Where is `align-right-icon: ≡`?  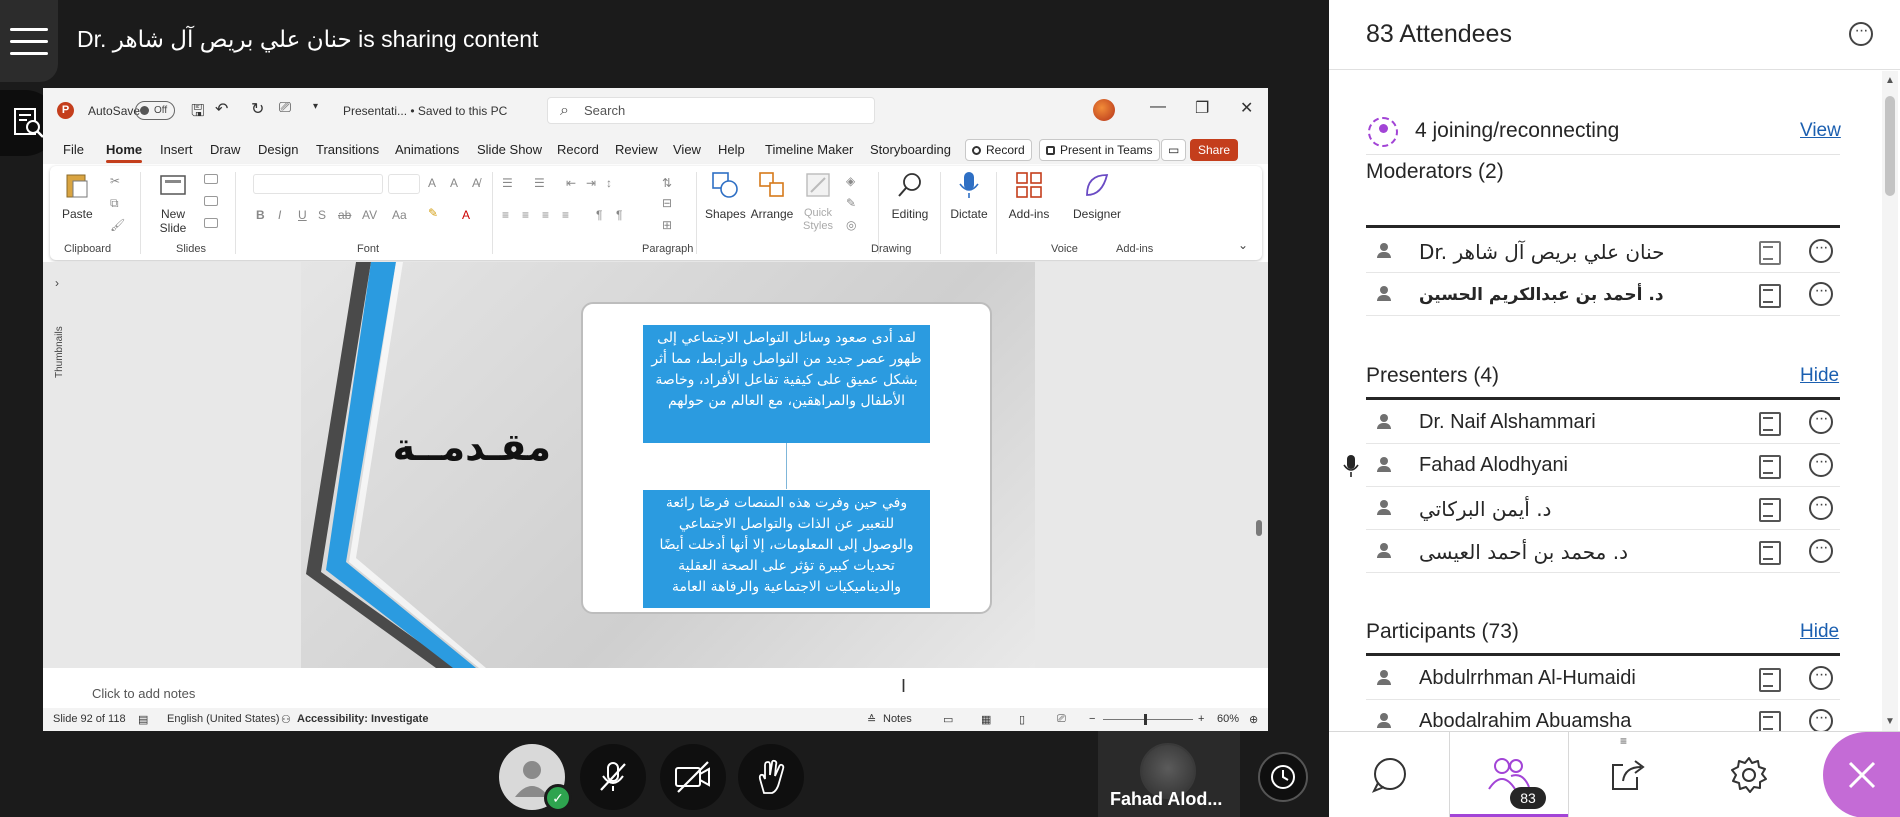 align-right-icon: ≡ is located at coordinates (545, 215).